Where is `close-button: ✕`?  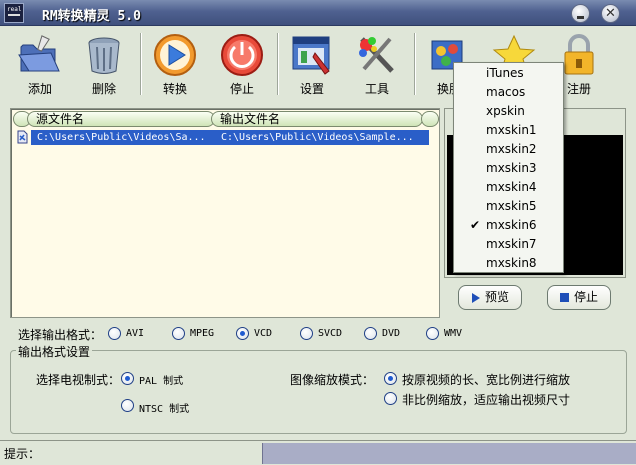 close-button: ✕ is located at coordinates (610, 13).